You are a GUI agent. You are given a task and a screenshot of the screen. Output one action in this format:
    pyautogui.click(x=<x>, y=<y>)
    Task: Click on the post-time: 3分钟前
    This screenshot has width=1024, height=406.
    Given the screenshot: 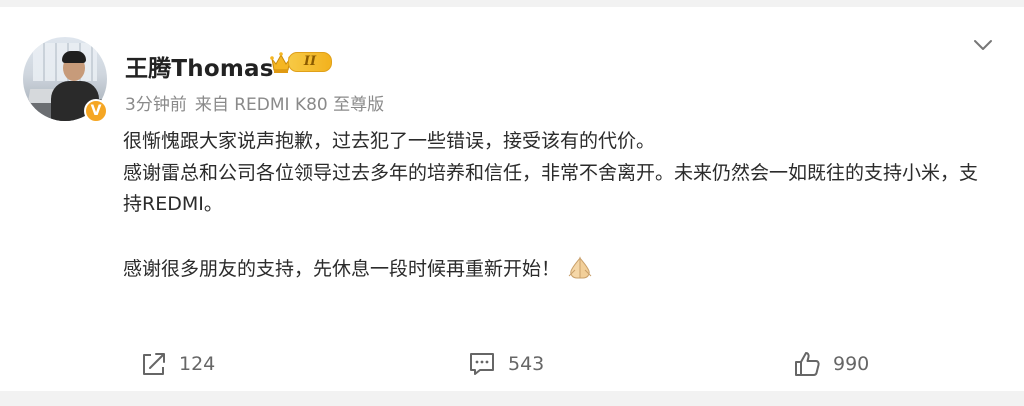 What is the action you would take?
    pyautogui.click(x=156, y=105)
    